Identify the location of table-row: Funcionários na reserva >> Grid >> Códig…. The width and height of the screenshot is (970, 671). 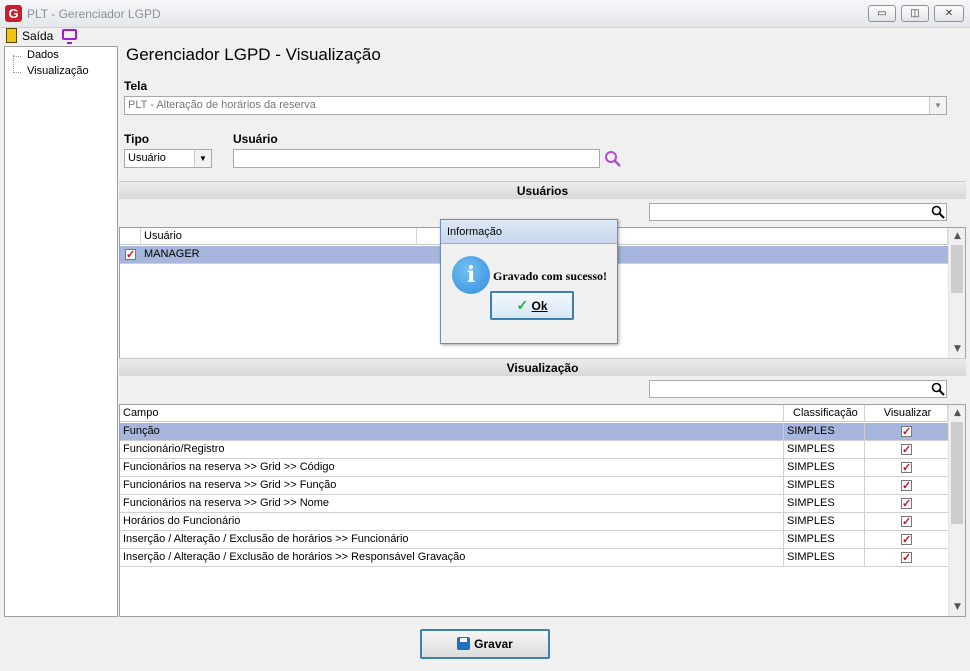
(534, 468).